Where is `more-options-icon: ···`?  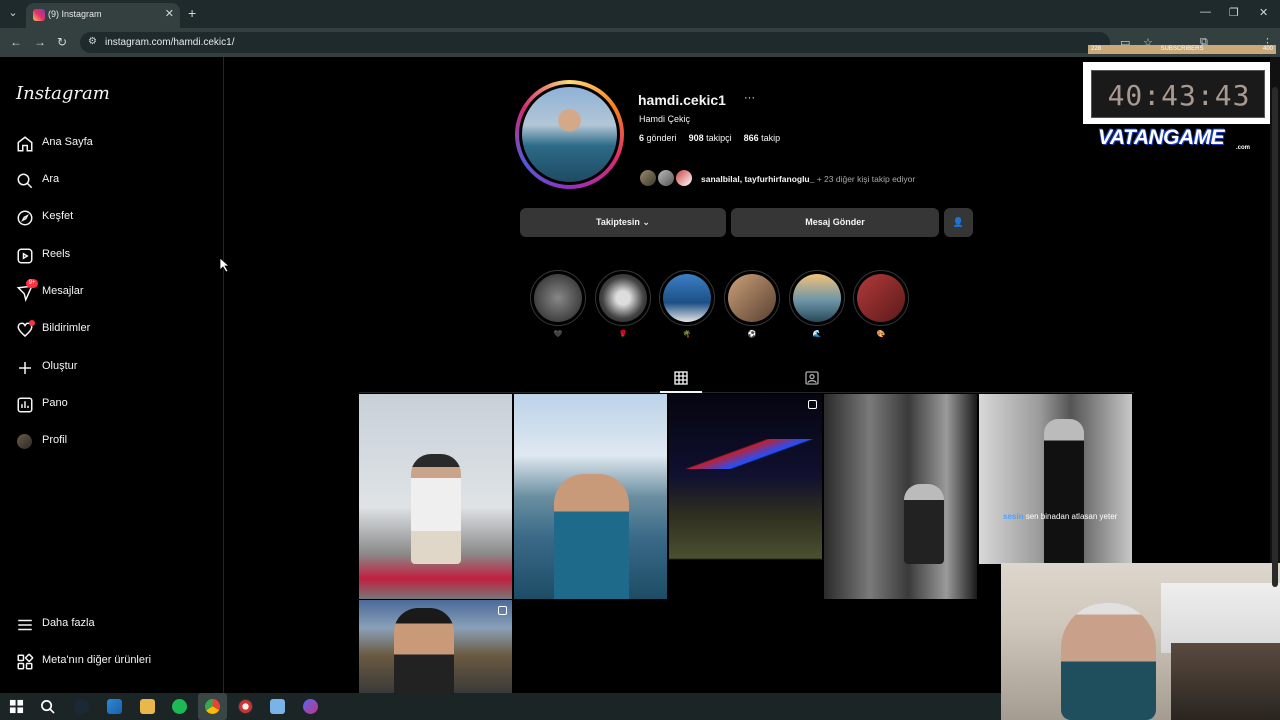
more-options-icon: ··· is located at coordinates (749, 98).